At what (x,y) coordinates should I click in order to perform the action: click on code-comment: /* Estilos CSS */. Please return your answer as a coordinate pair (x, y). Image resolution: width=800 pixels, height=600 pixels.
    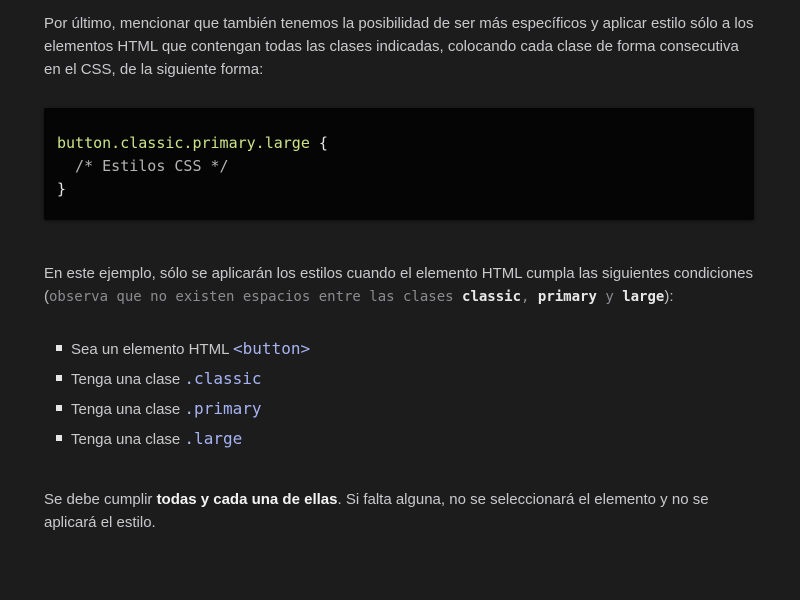
    Looking at the image, I should click on (143, 166).